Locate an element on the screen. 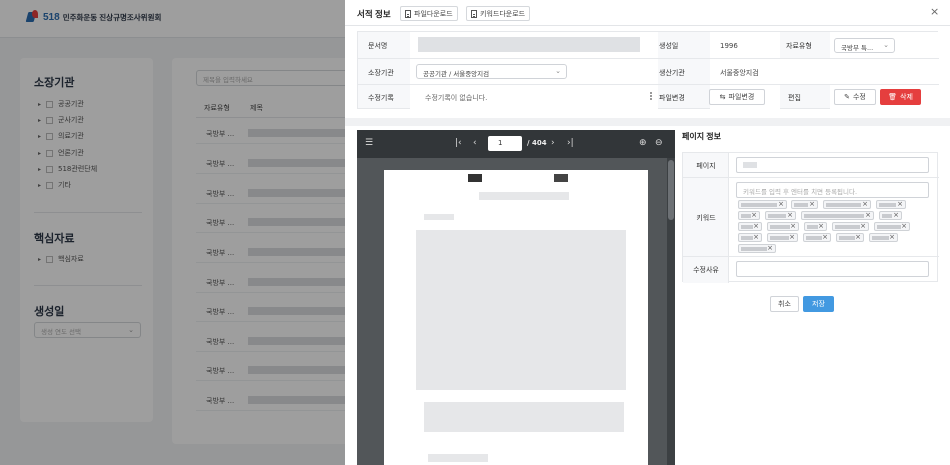 The width and height of the screenshot is (950, 465). save-button: 저장 is located at coordinates (818, 304).